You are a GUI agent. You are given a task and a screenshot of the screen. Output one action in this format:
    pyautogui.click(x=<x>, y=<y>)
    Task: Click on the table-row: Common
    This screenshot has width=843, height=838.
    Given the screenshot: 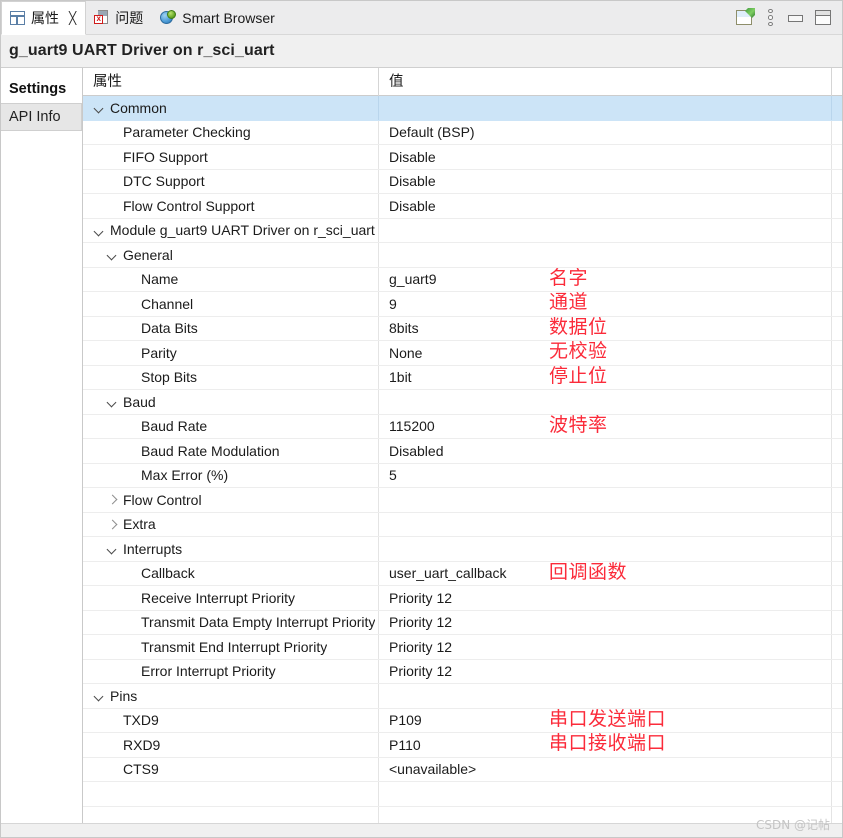 What is the action you would take?
    pyautogui.click(x=462, y=108)
    